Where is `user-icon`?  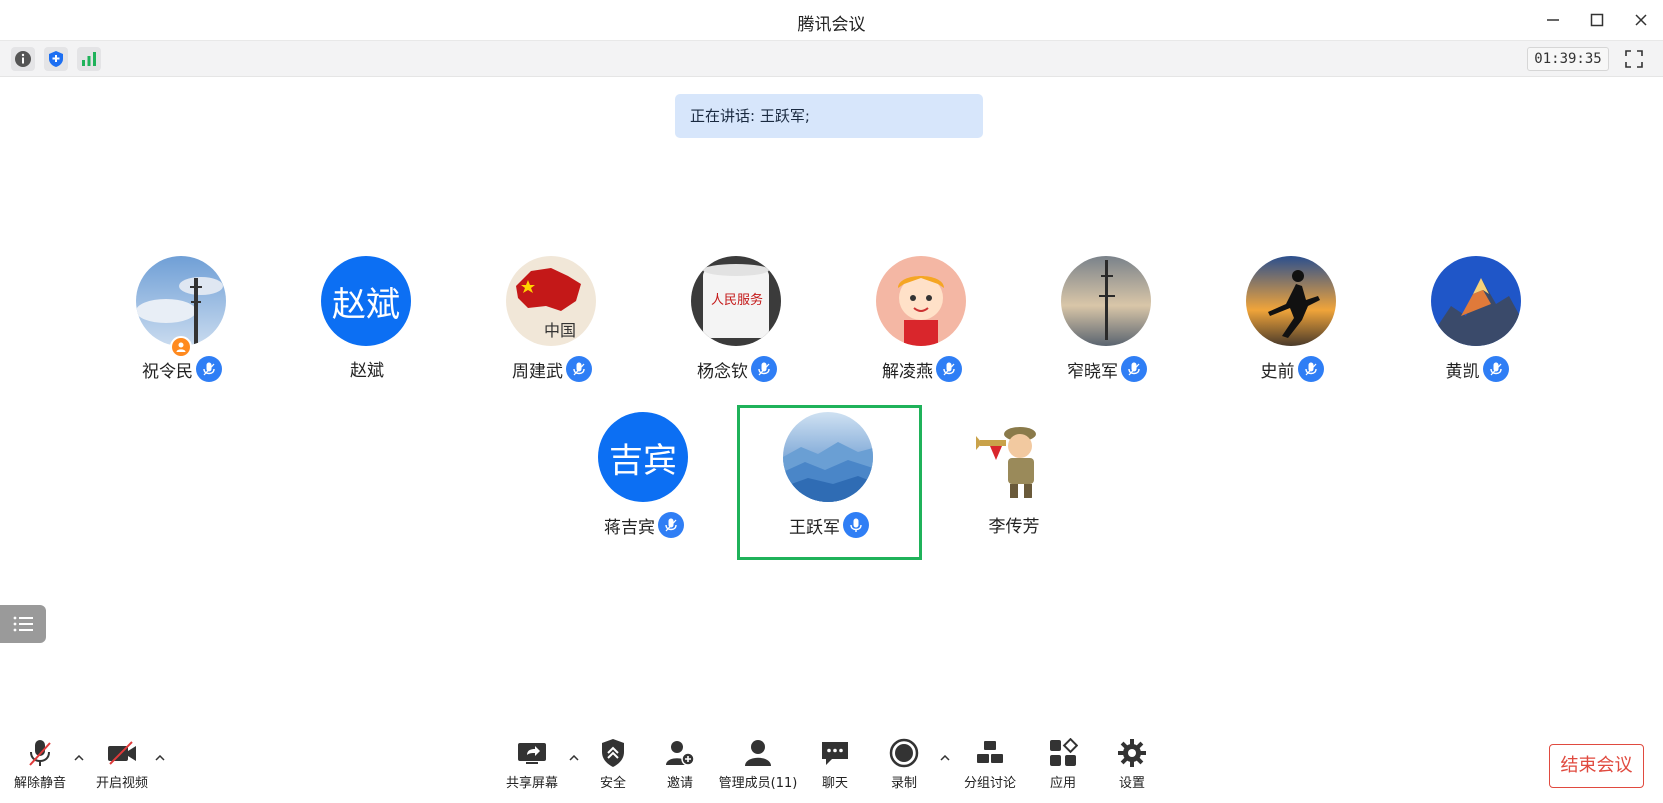 user-icon is located at coordinates (181, 347).